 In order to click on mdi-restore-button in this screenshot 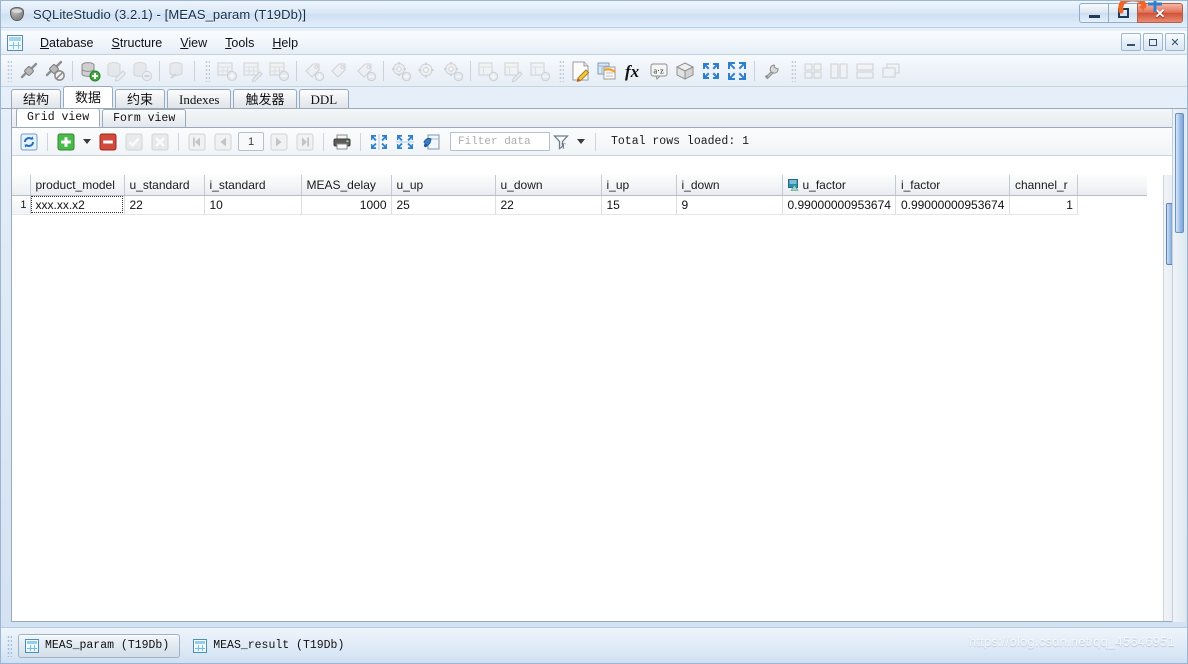, I will do `click(1153, 42)`.